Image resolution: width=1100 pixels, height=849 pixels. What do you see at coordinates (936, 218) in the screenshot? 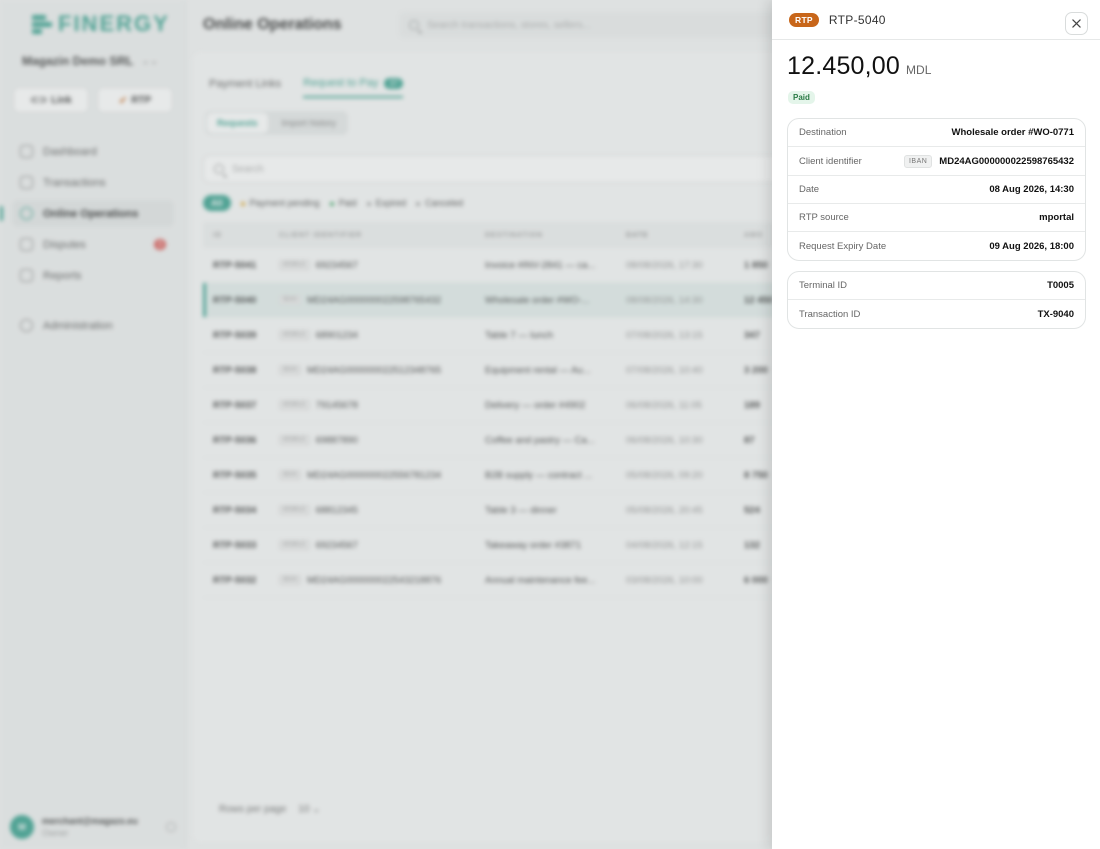
I see `detail-row-rtp-source: RTP source mportal` at bounding box center [936, 218].